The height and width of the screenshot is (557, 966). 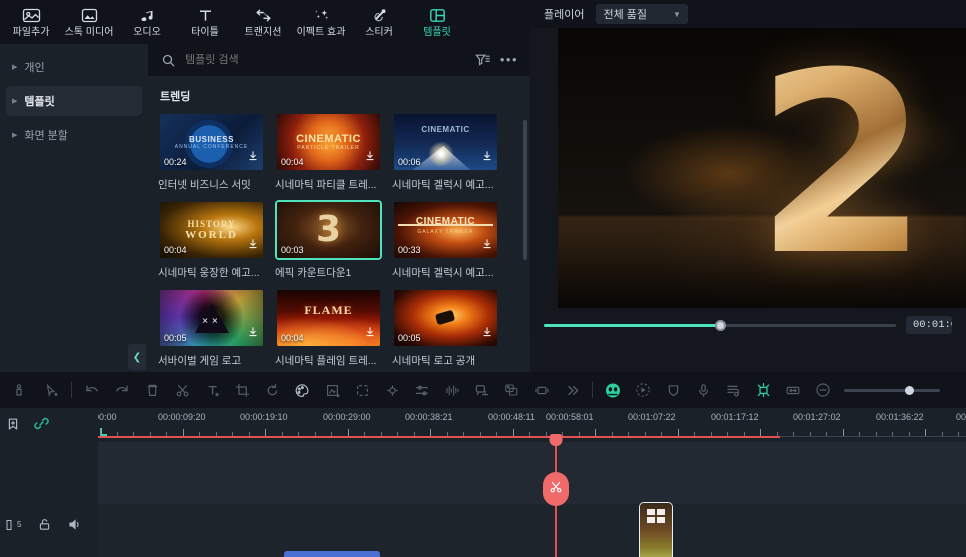 I want to click on scene-detect-icon, so click(x=542, y=390).